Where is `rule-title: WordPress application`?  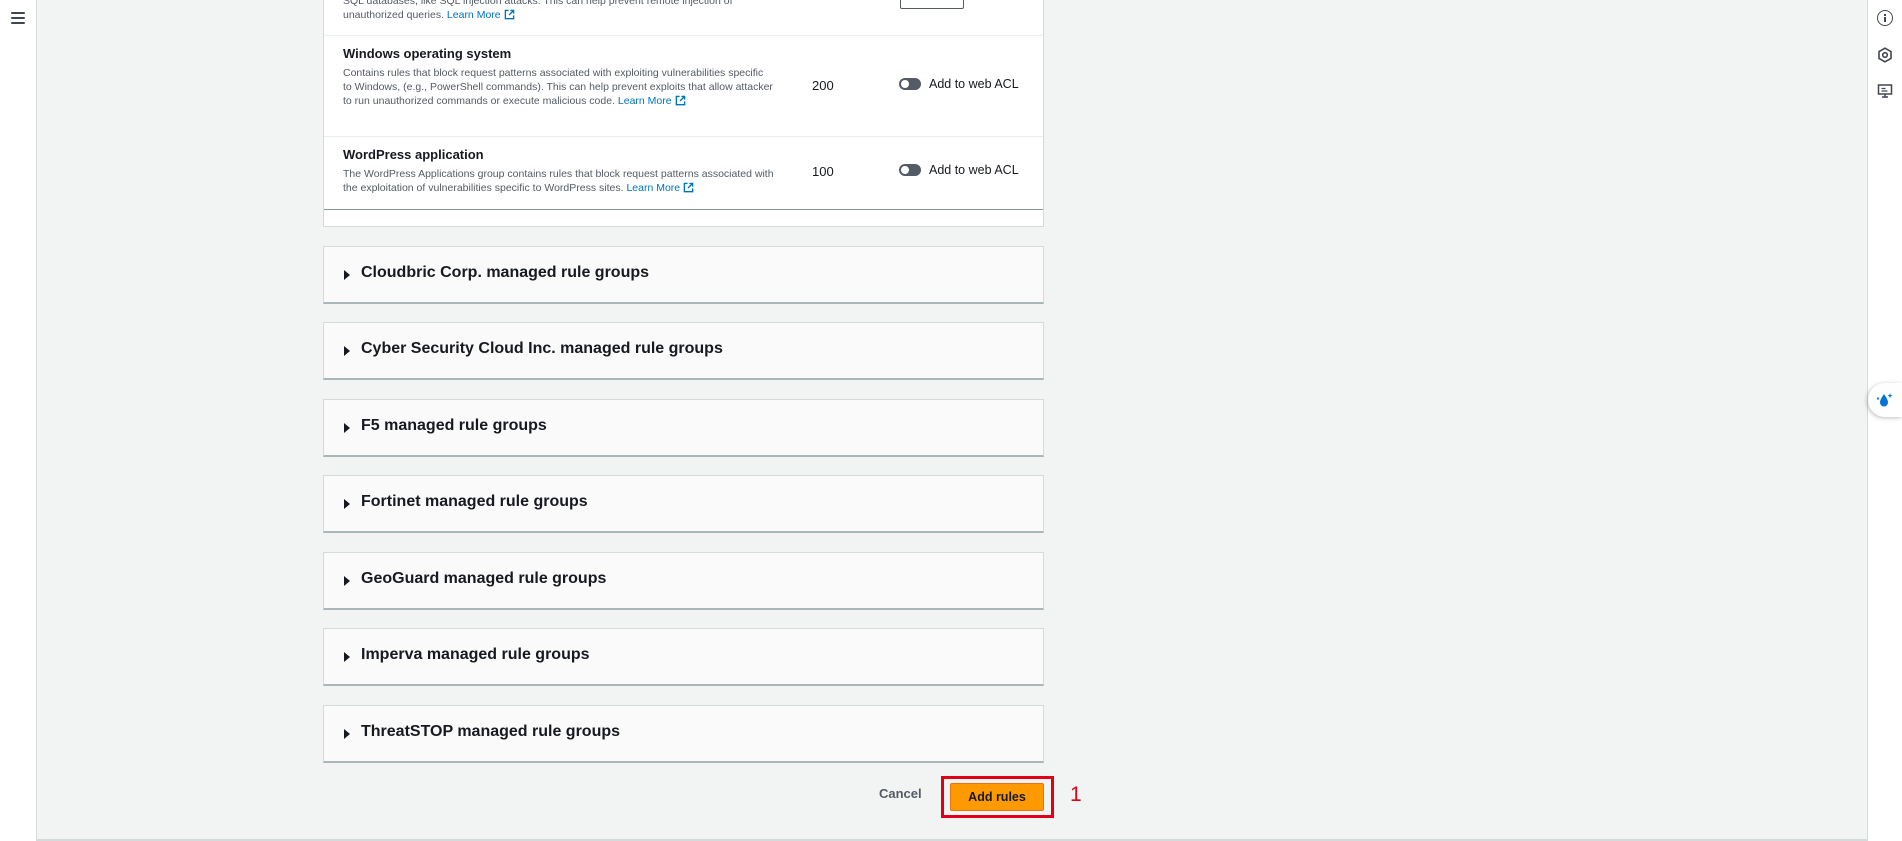 rule-title: WordPress application is located at coordinates (413, 154).